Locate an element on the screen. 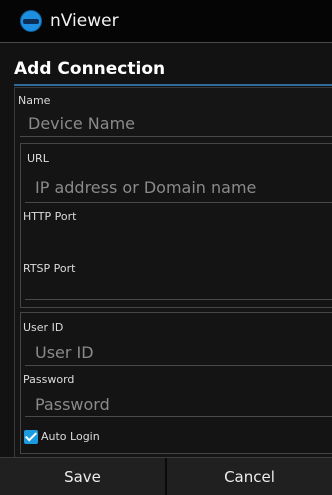 The image size is (332, 495). button-bar: Save Cancel is located at coordinates (166, 476).